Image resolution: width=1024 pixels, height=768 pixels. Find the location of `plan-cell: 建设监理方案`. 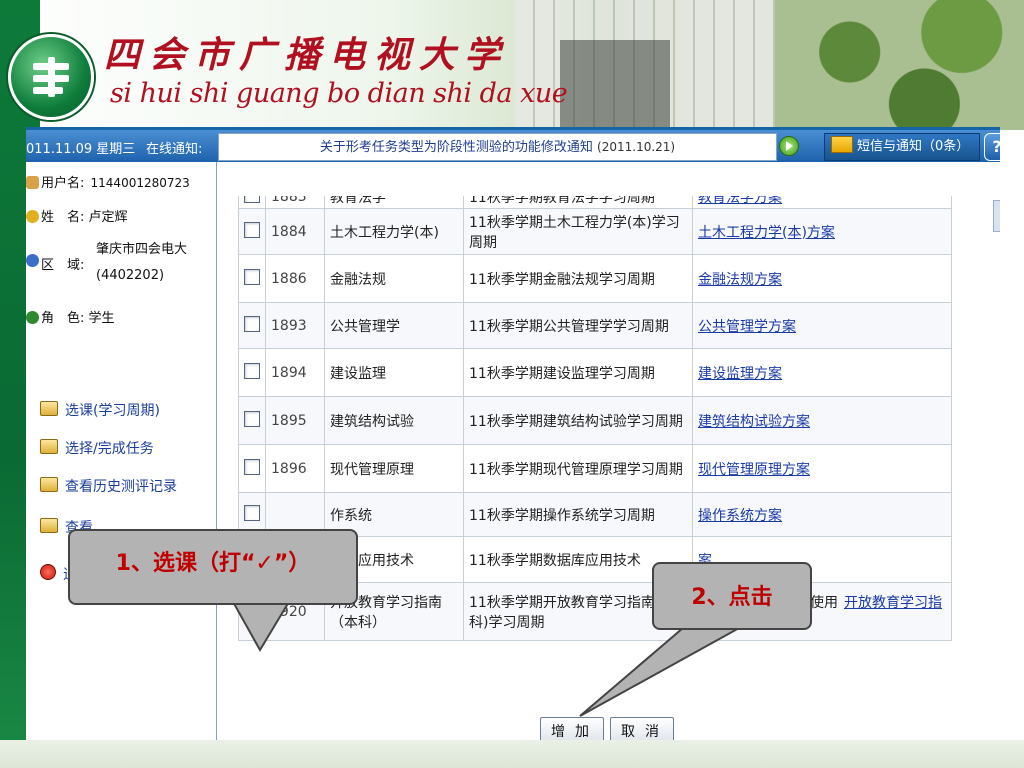

plan-cell: 建设监理方案 is located at coordinates (822, 372).